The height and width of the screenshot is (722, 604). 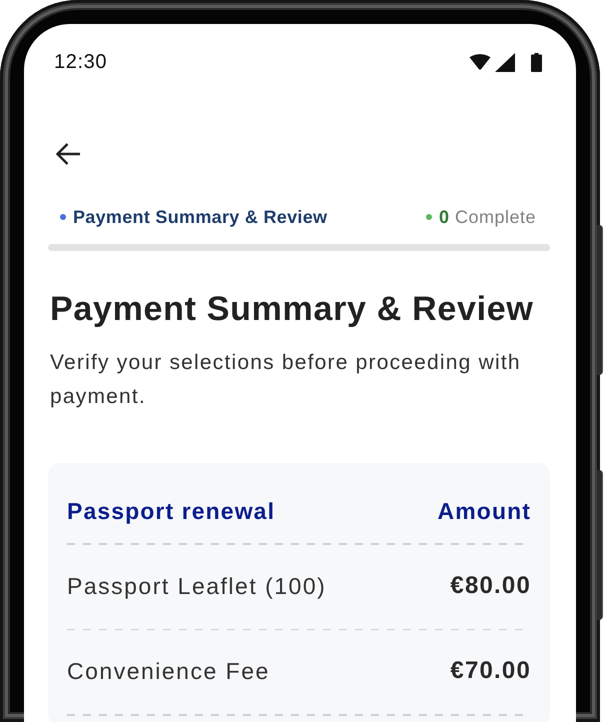 What do you see at coordinates (292, 309) in the screenshot?
I see `page-title: Payment Summary & Review` at bounding box center [292, 309].